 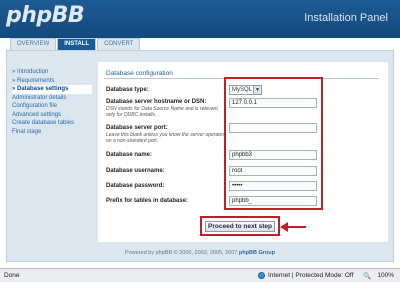 I want to click on tab-install: INSTALL, so click(x=77, y=44).